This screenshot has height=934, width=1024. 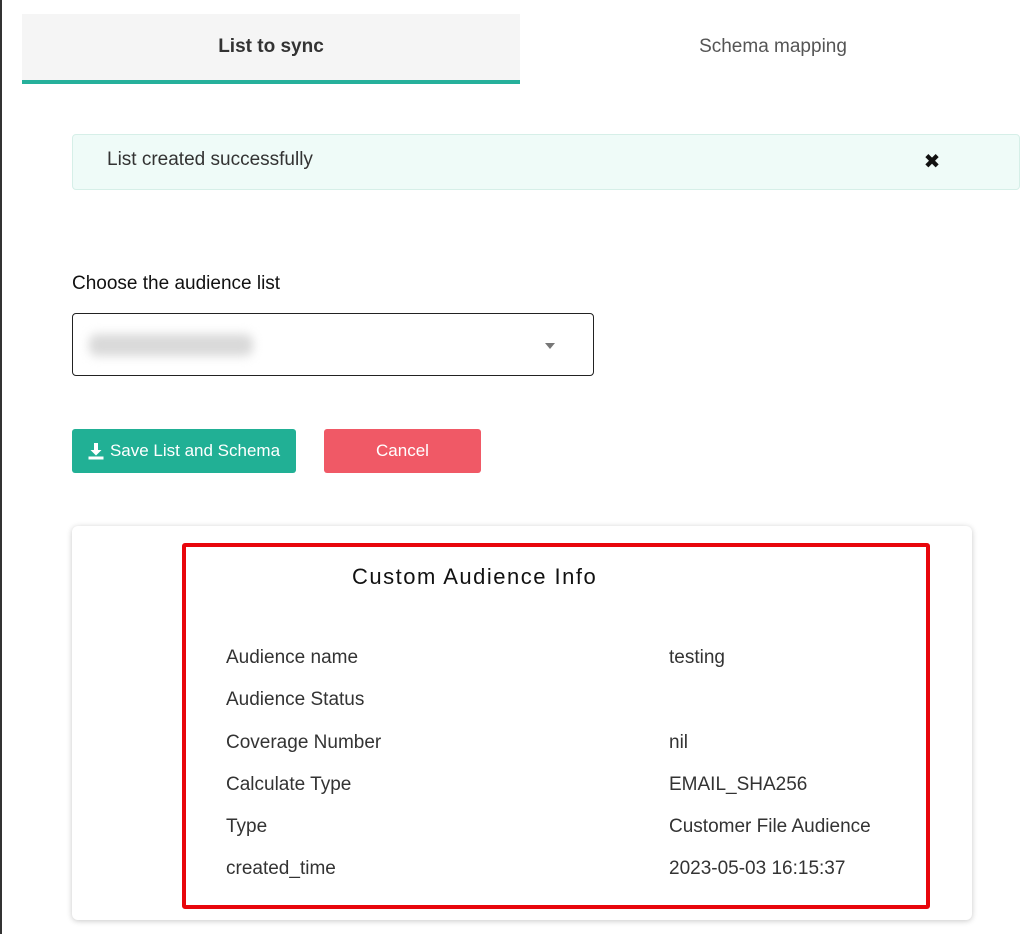 What do you see at coordinates (475, 576) in the screenshot?
I see `info-card-title: Custom Audience Info` at bounding box center [475, 576].